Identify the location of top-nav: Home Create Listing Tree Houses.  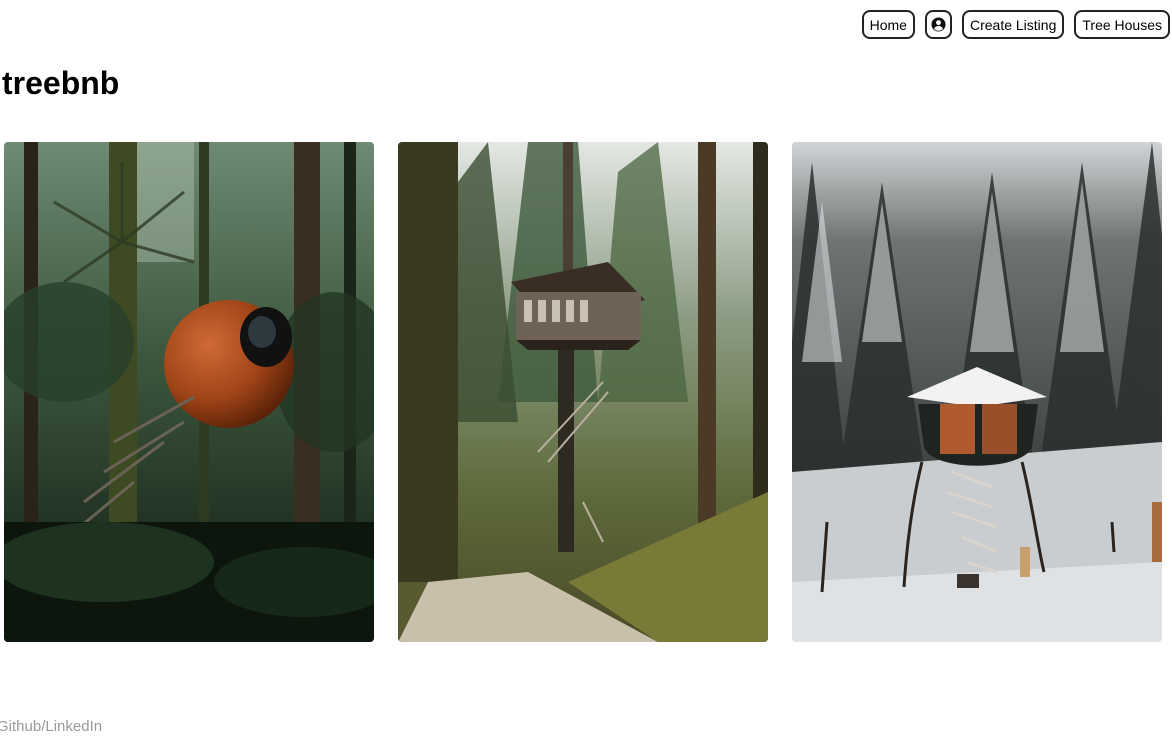
(1015, 24).